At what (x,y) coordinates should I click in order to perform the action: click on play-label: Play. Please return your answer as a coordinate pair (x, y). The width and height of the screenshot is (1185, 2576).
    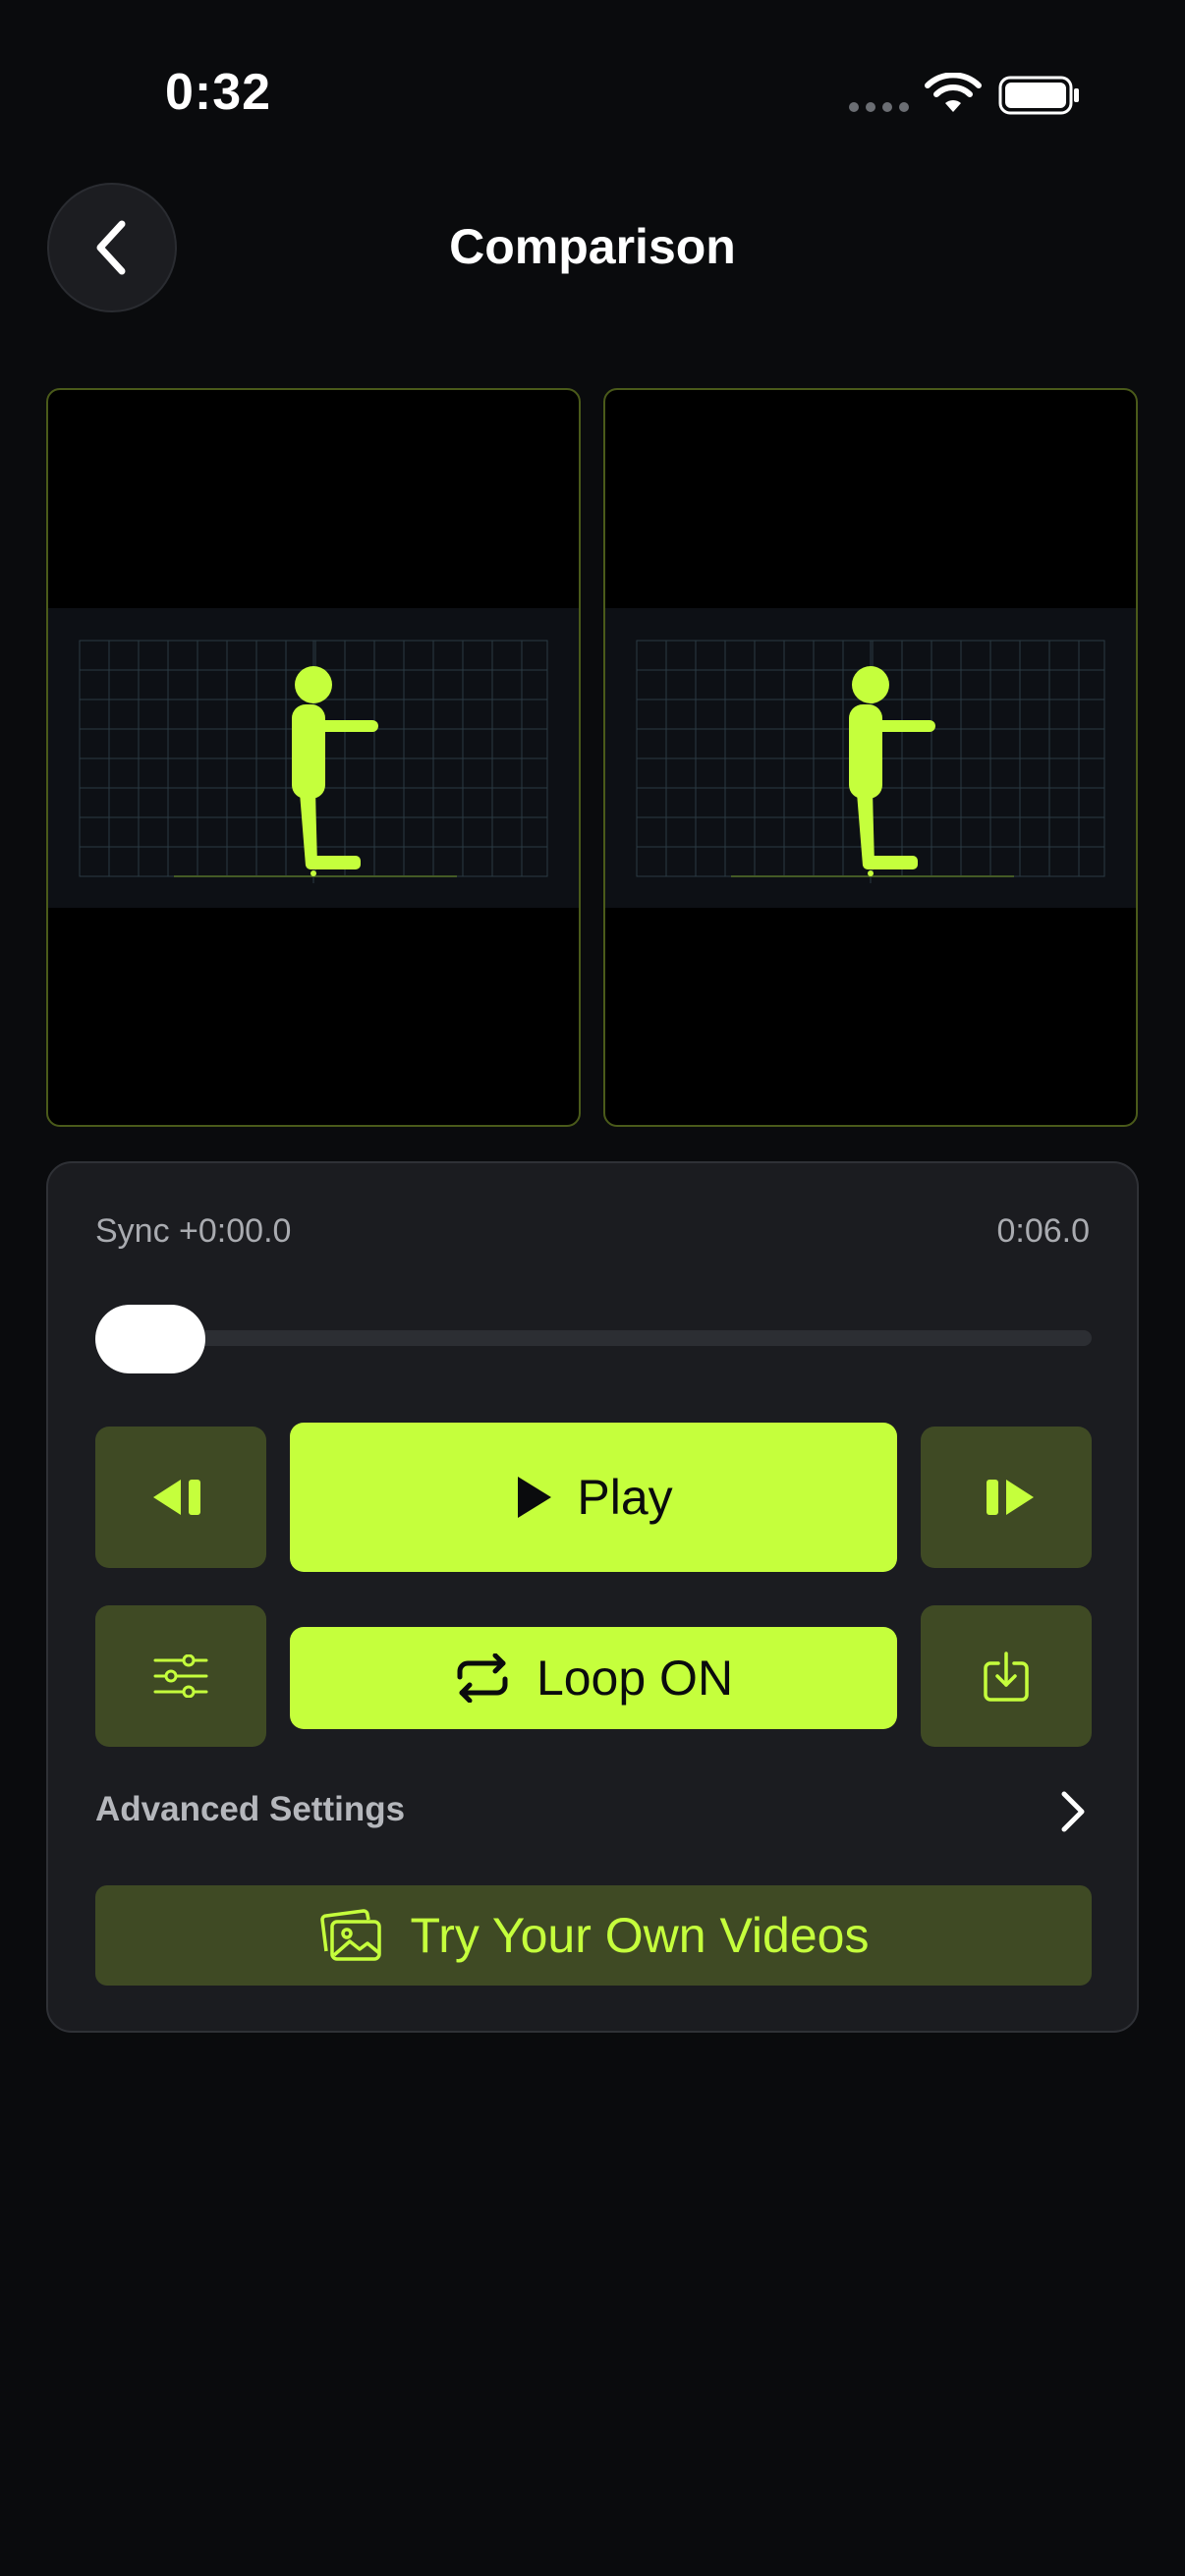
    Looking at the image, I should click on (625, 1497).